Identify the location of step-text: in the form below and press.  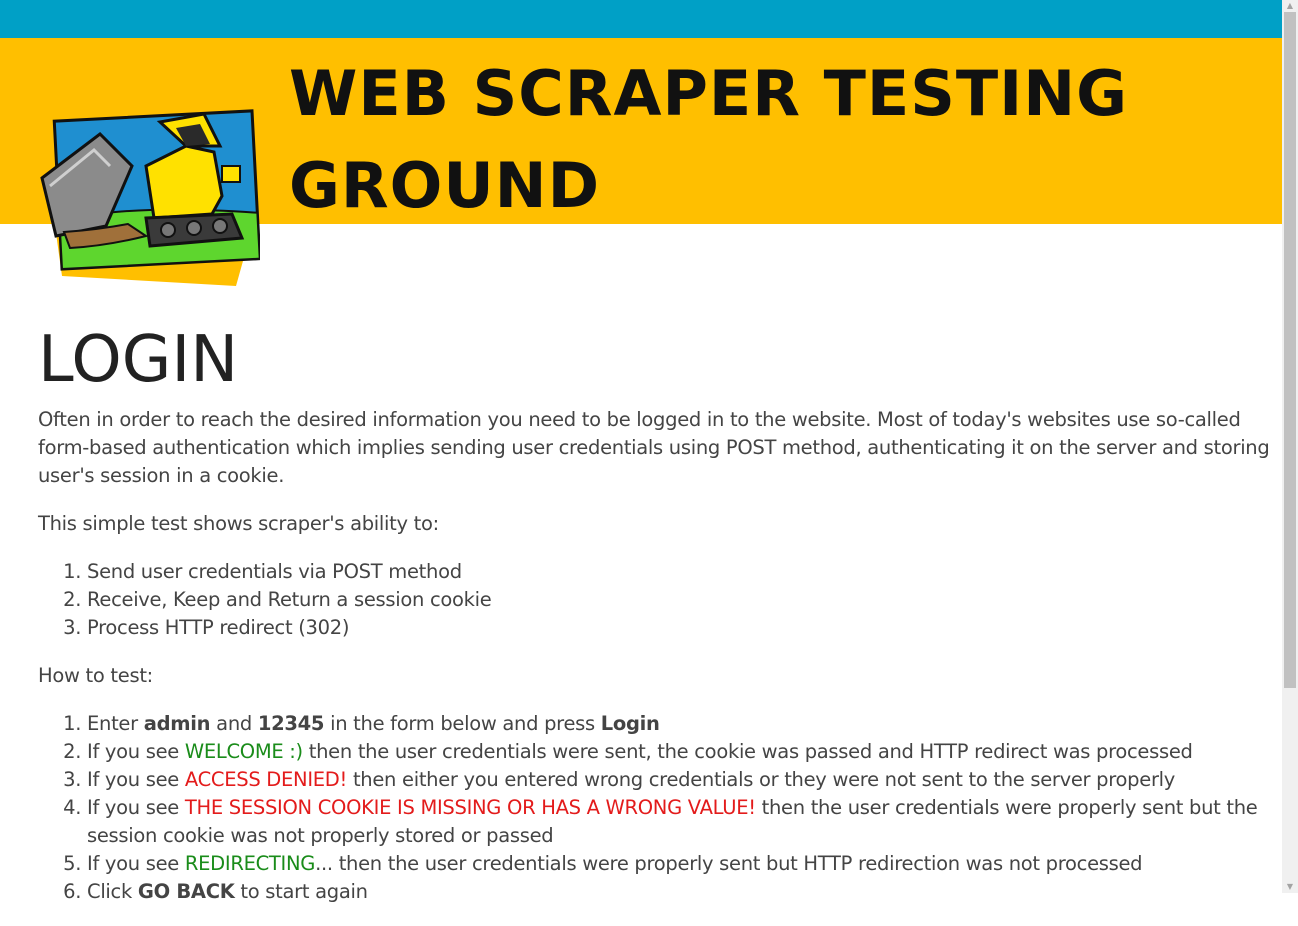
(462, 723).